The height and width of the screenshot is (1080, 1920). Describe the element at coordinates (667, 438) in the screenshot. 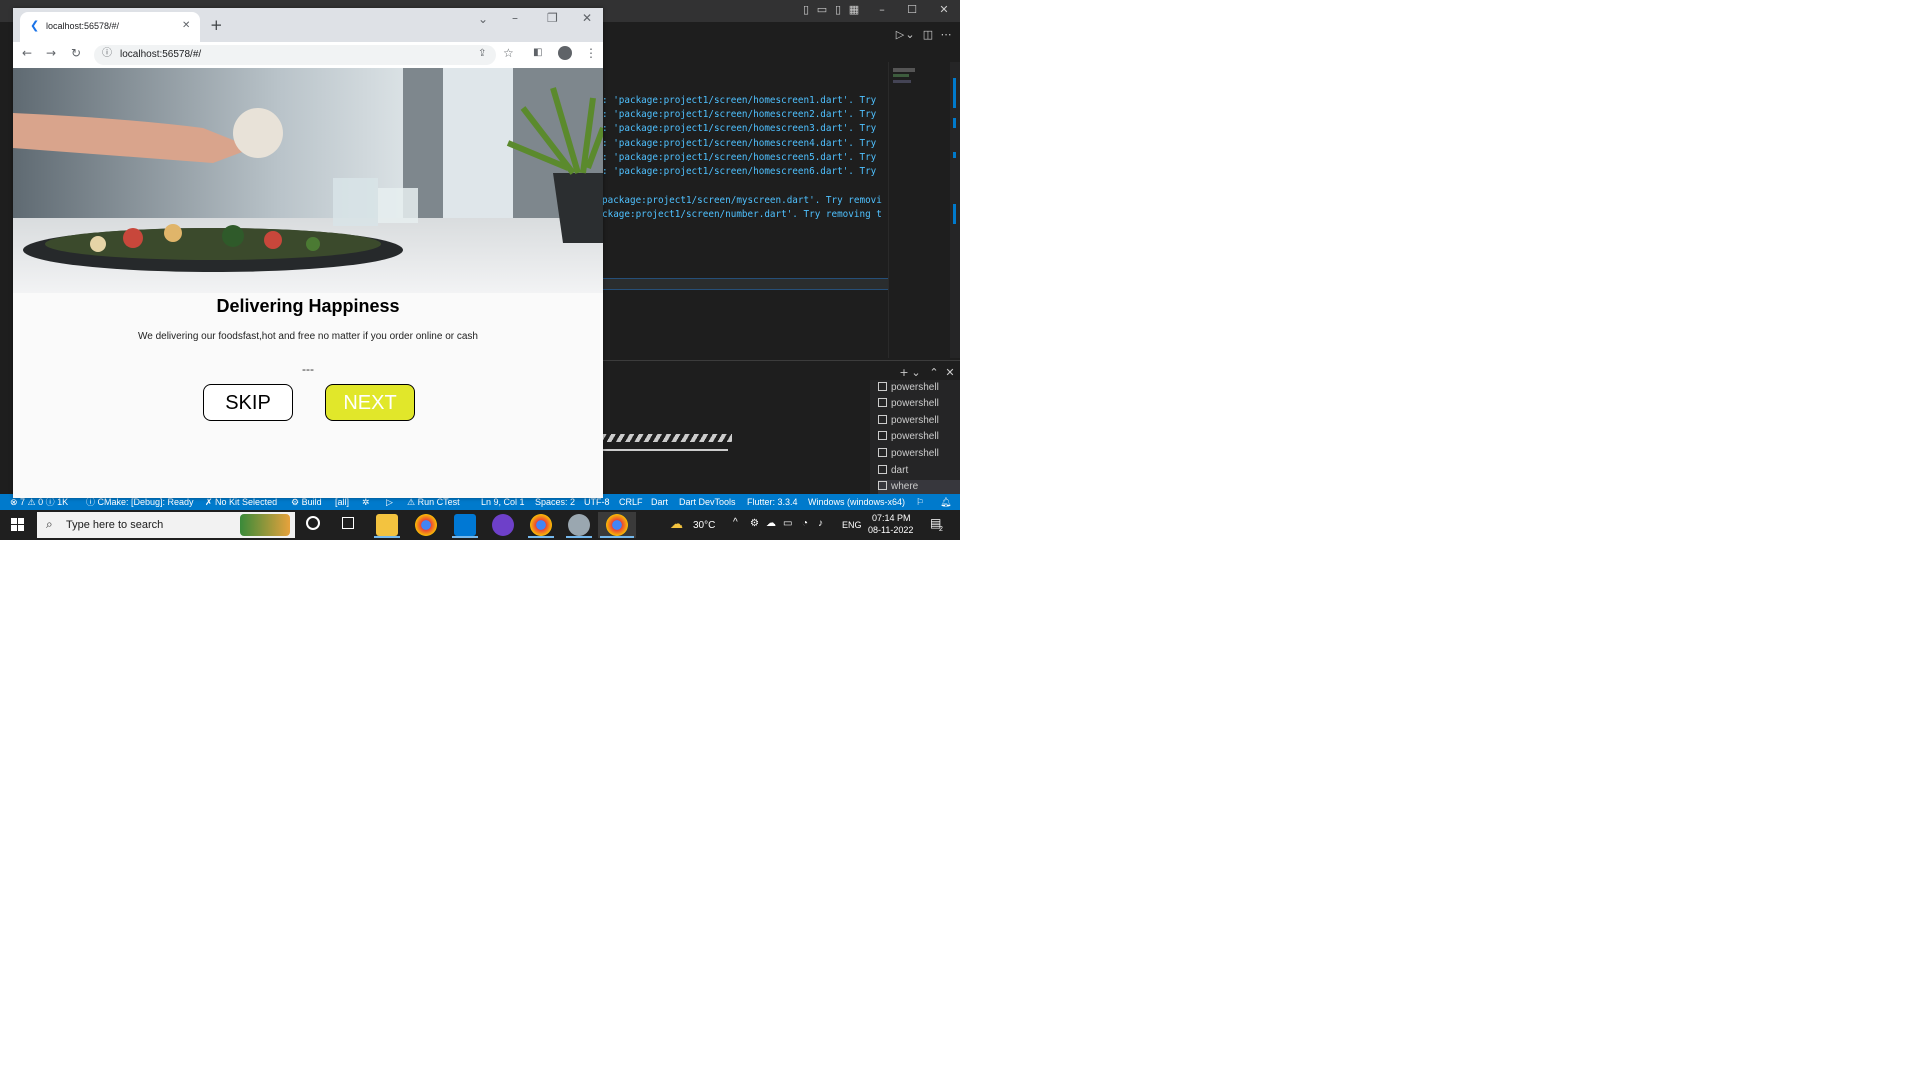

I see `terminal-progress-bar` at that location.